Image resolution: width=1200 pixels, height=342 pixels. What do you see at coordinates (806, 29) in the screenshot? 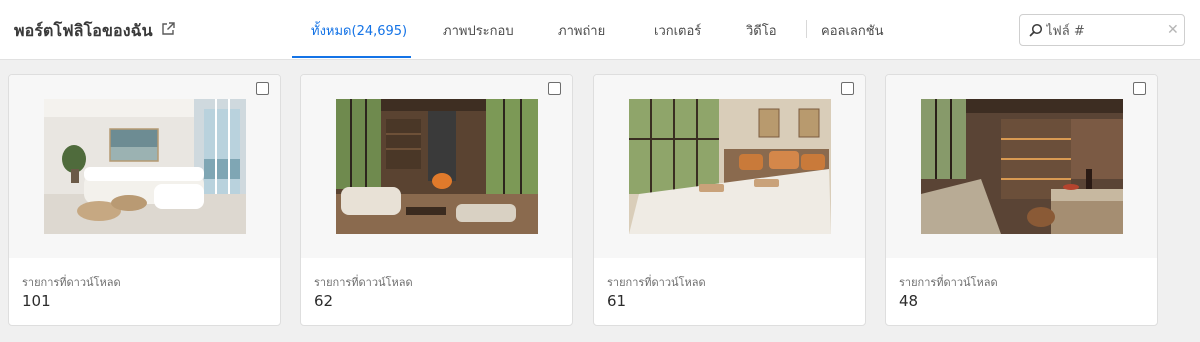
I see `tab-separator` at bounding box center [806, 29].